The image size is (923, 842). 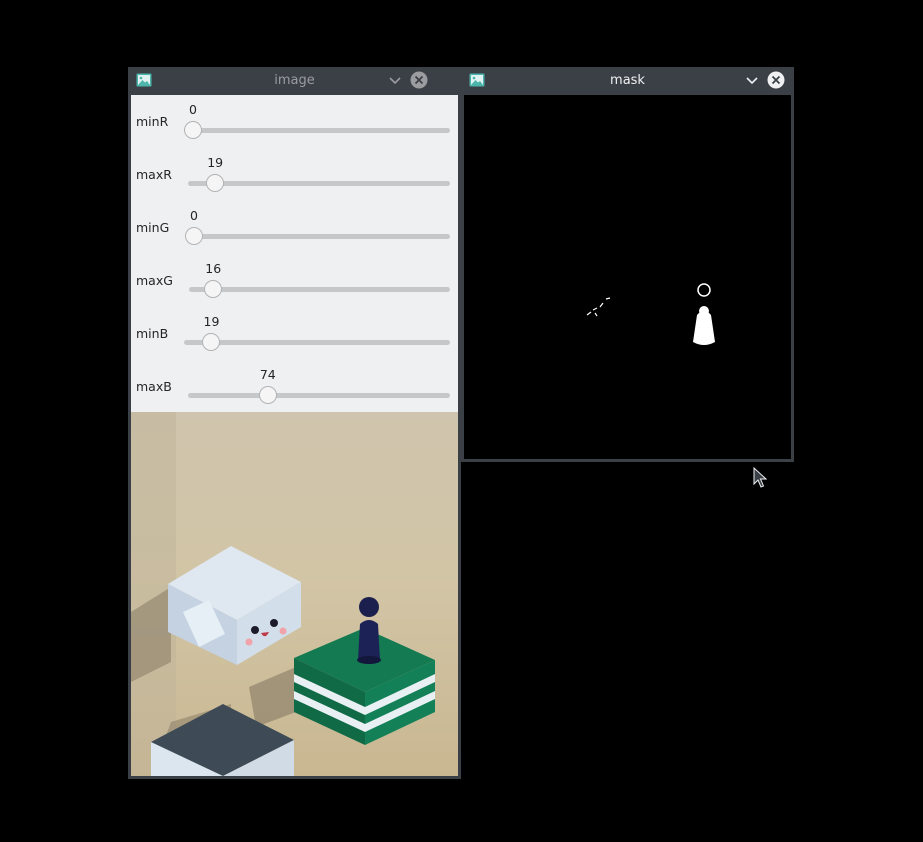 What do you see at coordinates (294, 280) in the screenshot?
I see `trackbar-maxG: maxG 16` at bounding box center [294, 280].